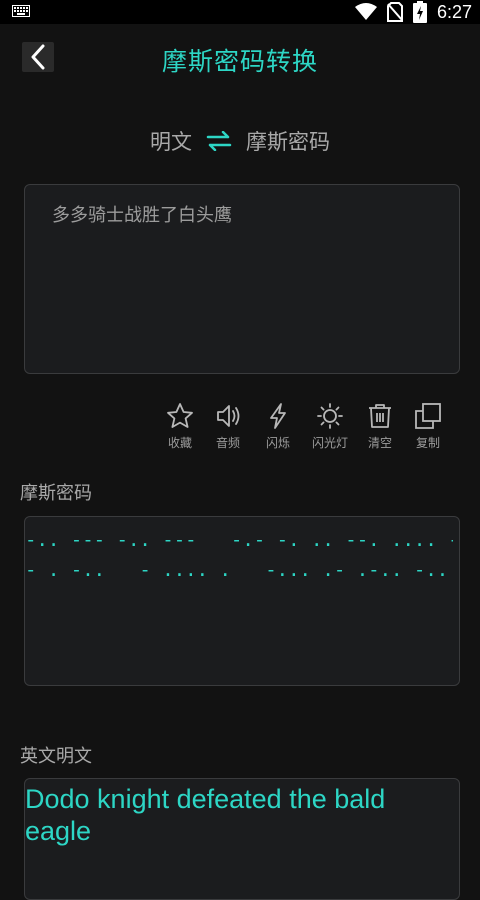  I want to click on mode-left-label: 明文, so click(171, 141).